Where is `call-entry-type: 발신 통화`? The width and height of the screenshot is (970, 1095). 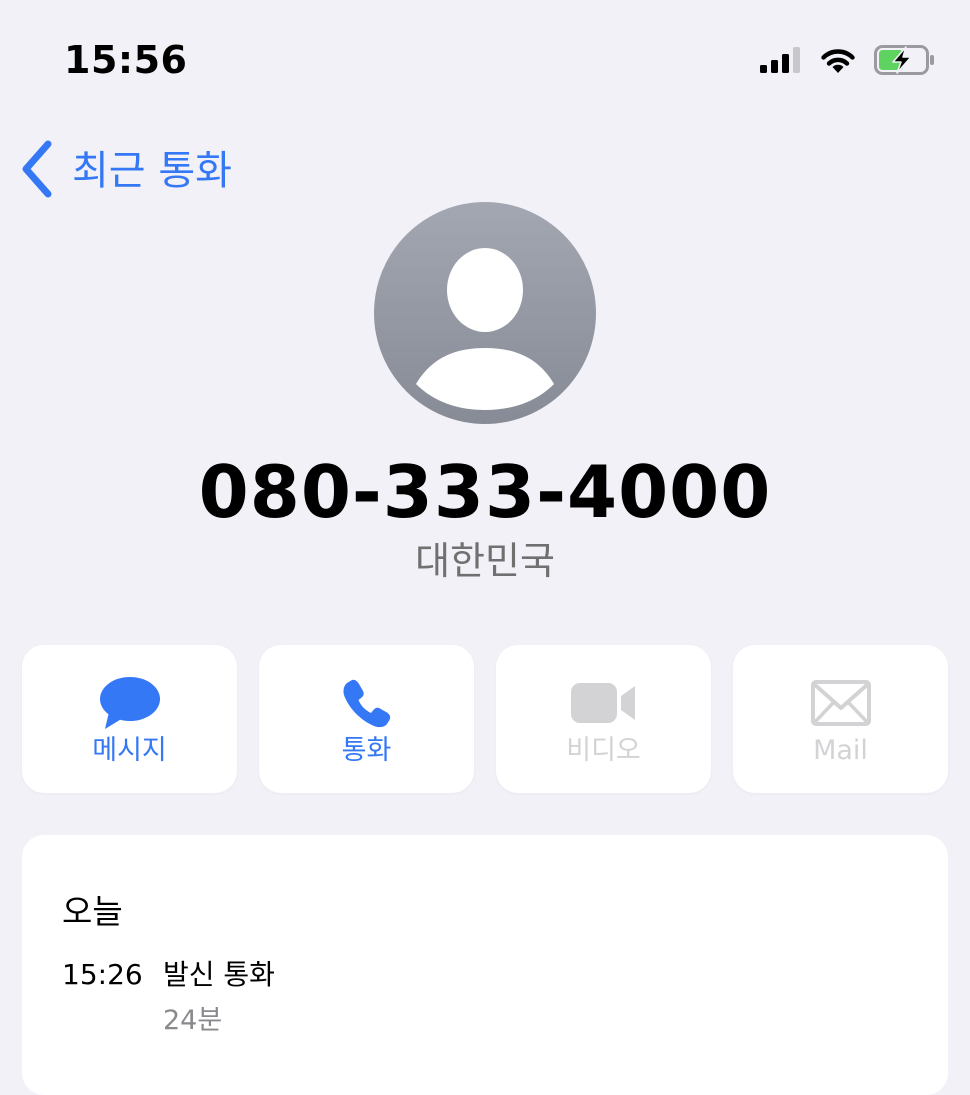
call-entry-type: 발신 통화 is located at coordinates (219, 974).